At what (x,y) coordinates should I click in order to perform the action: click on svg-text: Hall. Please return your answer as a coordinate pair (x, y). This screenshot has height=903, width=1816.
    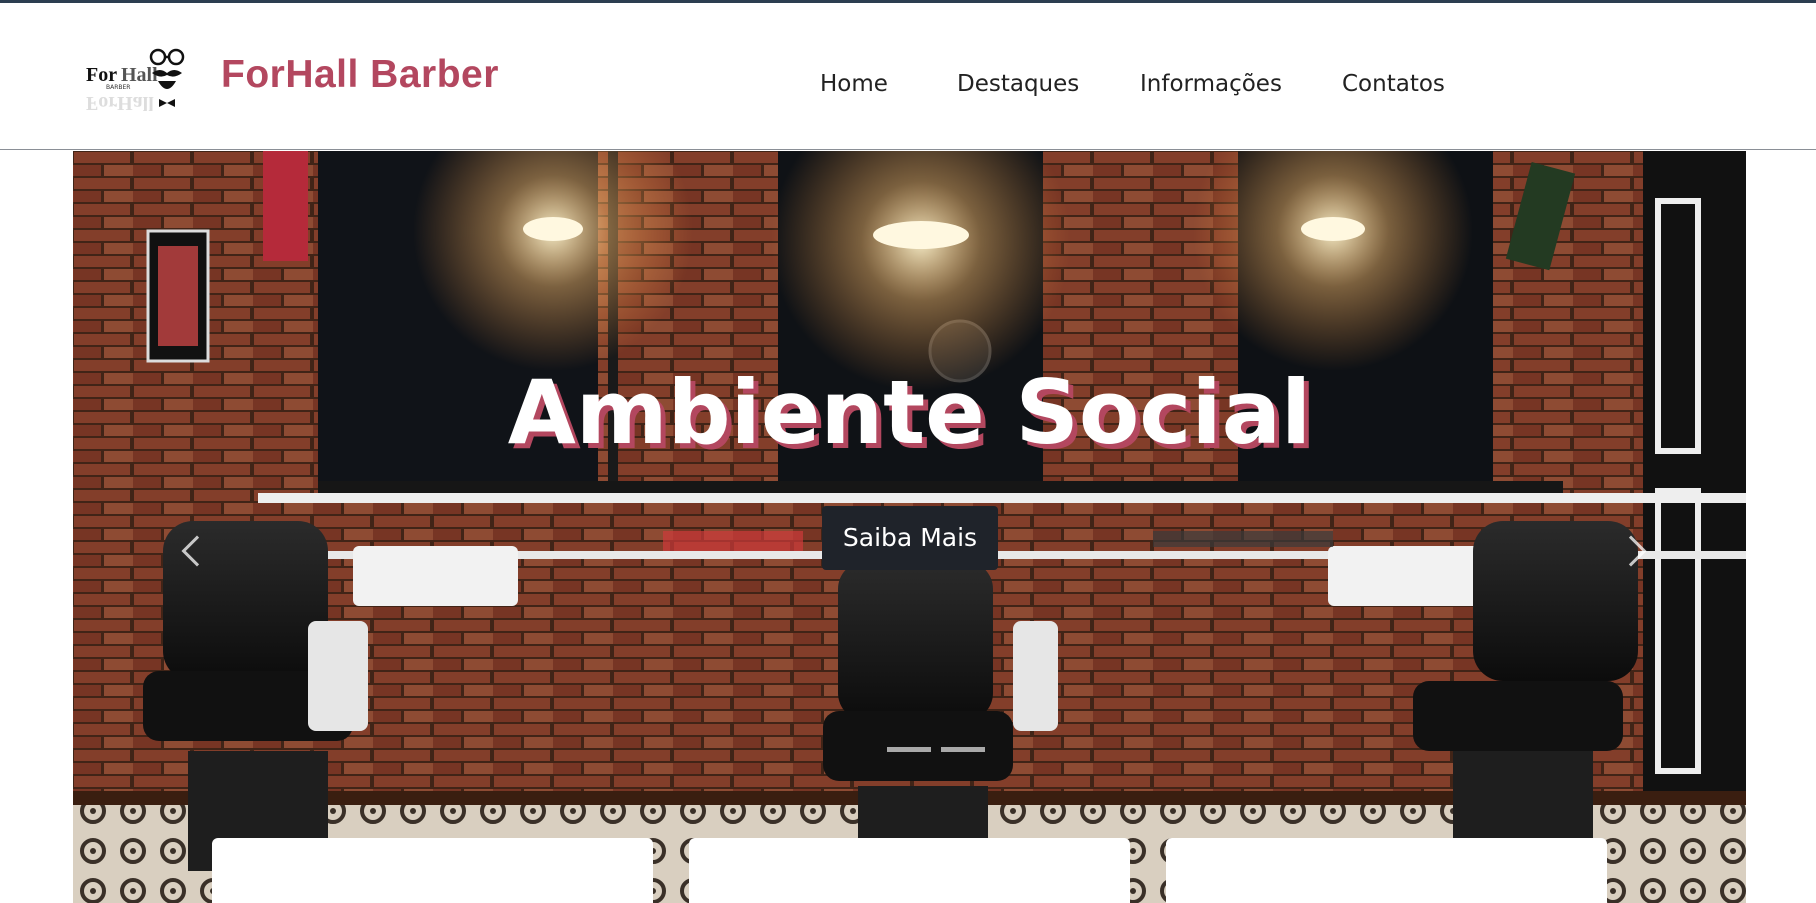
    Looking at the image, I should click on (139, 75).